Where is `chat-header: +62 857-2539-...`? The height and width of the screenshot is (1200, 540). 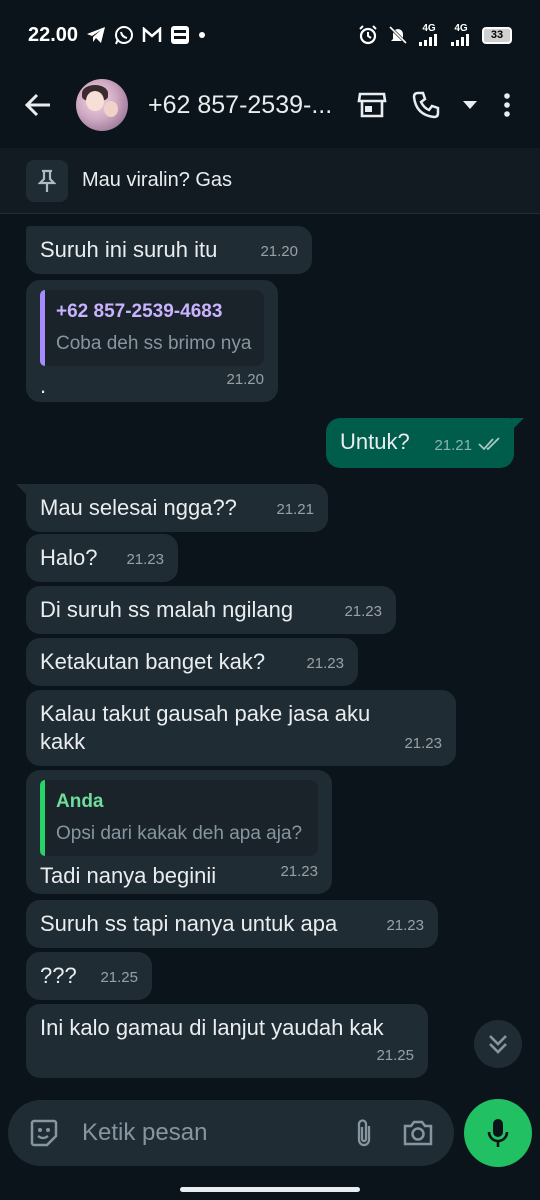
chat-header: +62 857-2539-... is located at coordinates (270, 105).